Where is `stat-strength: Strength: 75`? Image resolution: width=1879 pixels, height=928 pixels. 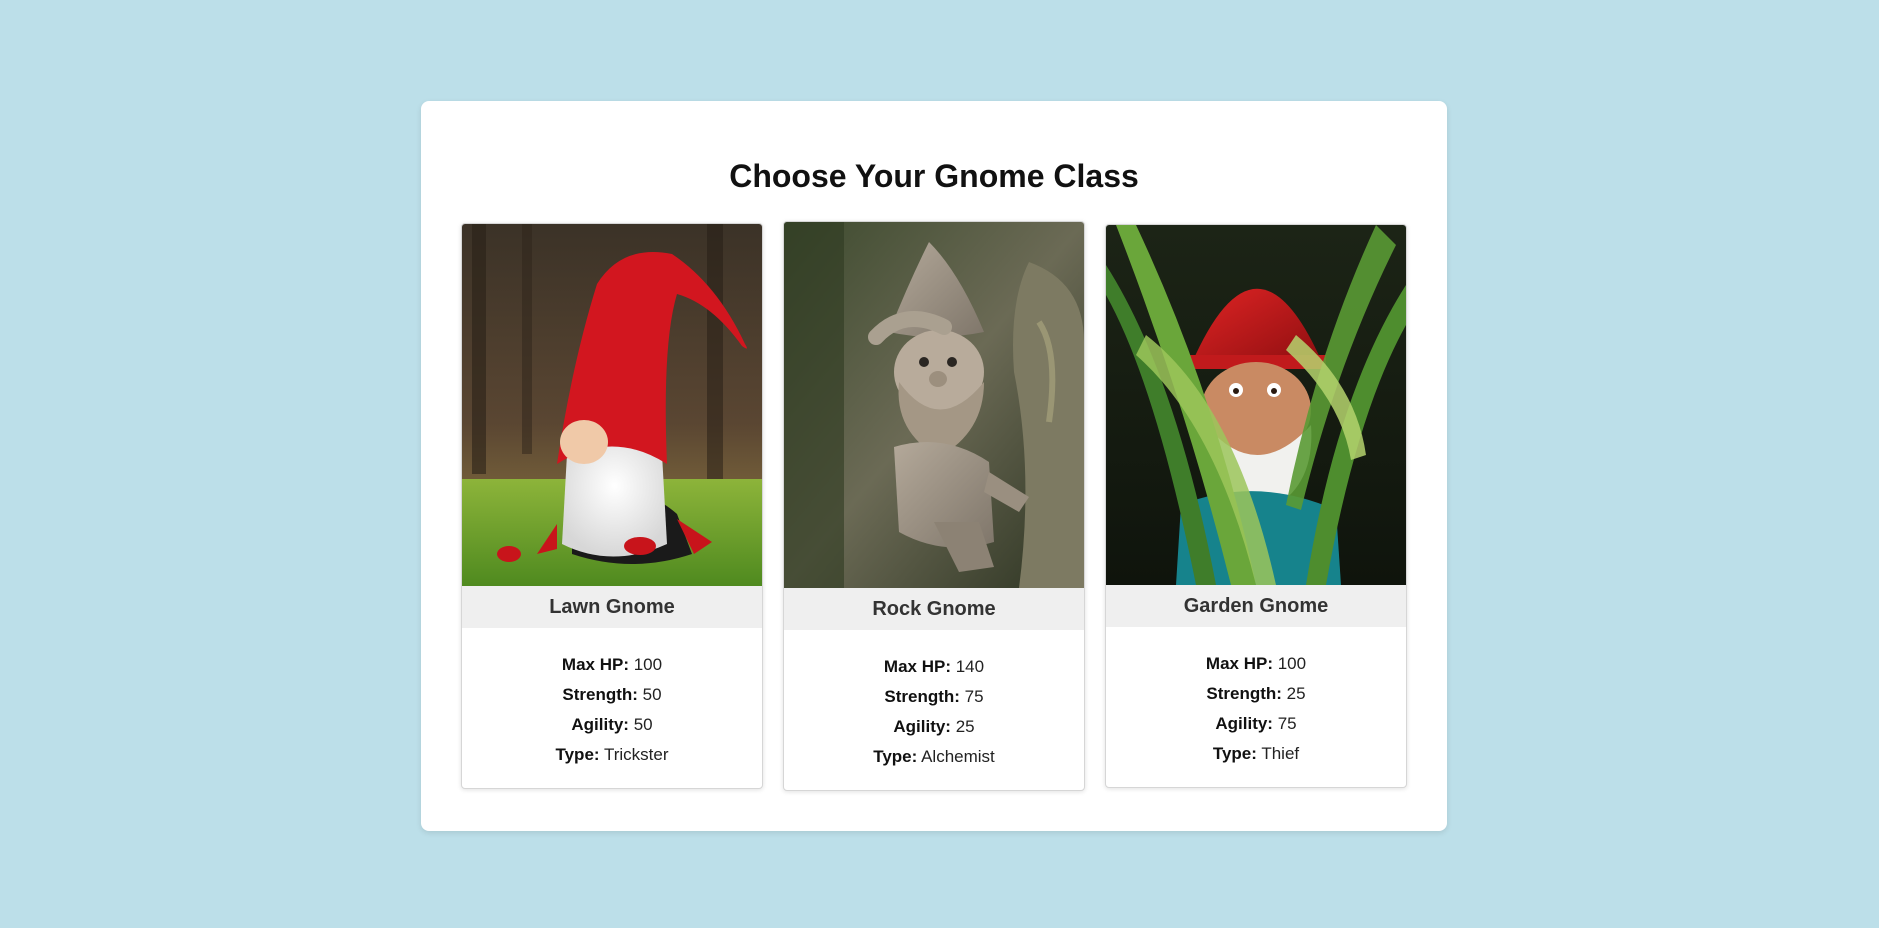
stat-strength: Strength: 75 is located at coordinates (934, 696).